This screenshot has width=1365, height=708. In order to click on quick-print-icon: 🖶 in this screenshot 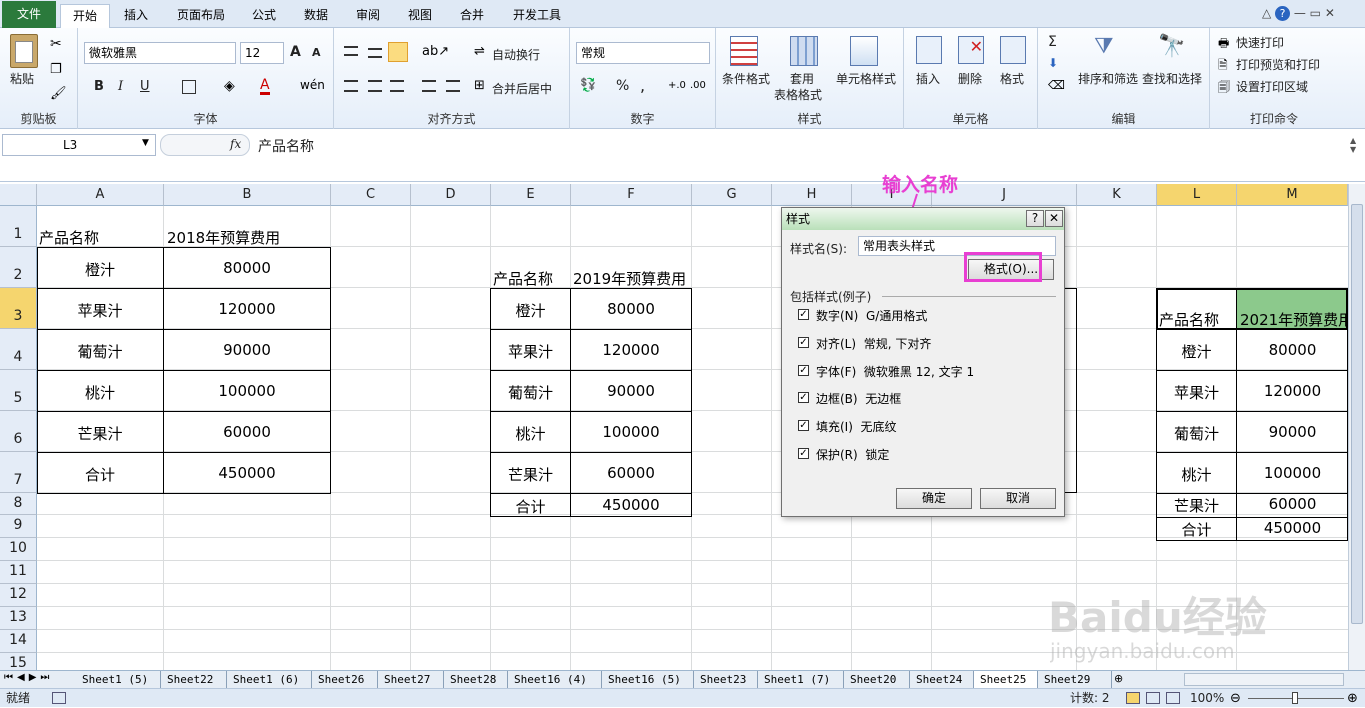, I will do `click(1223, 44)`.